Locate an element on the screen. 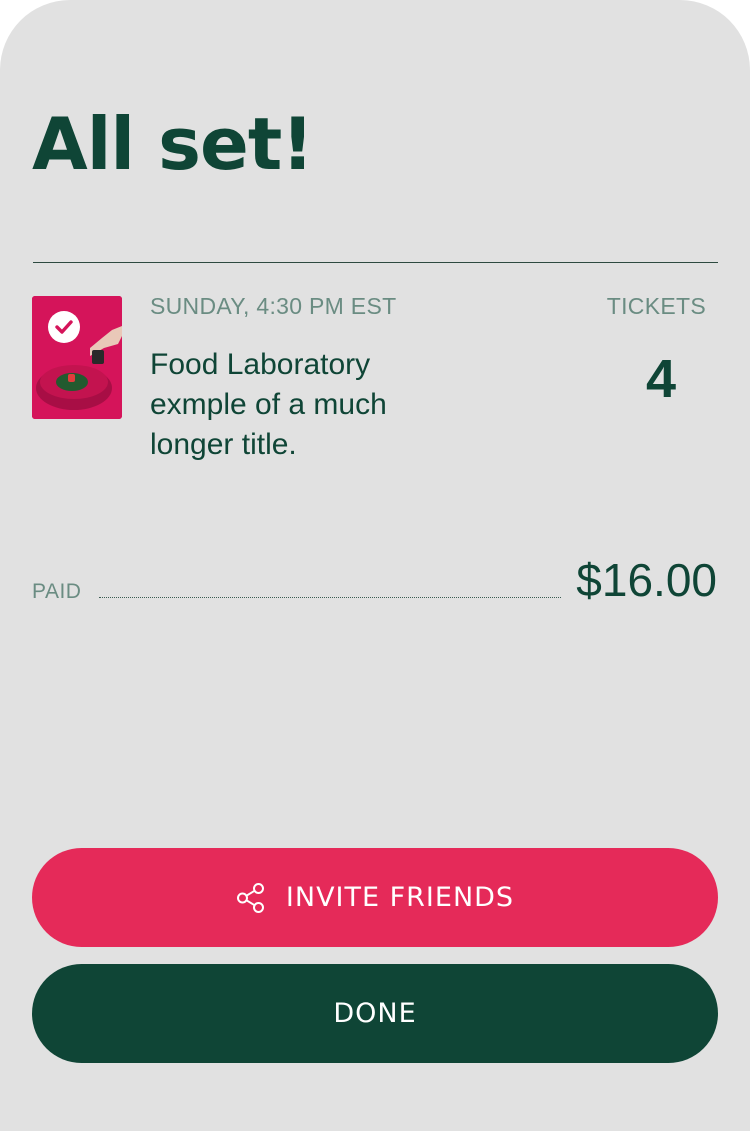  share-icon is located at coordinates (250, 897).